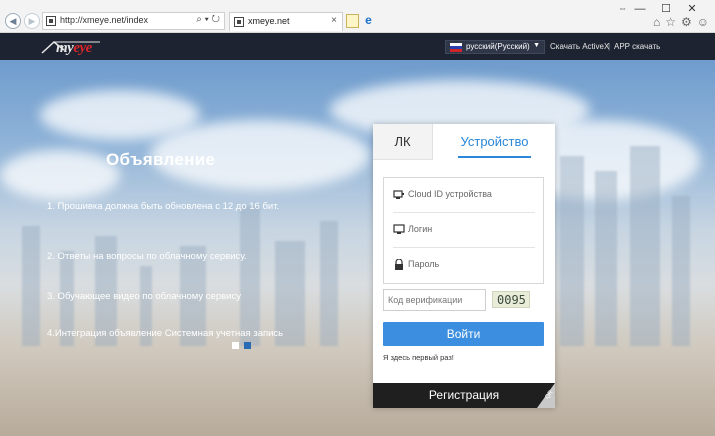 The image size is (715, 436). I want to click on window-controls: — ☐ ✕, so click(666, 8).